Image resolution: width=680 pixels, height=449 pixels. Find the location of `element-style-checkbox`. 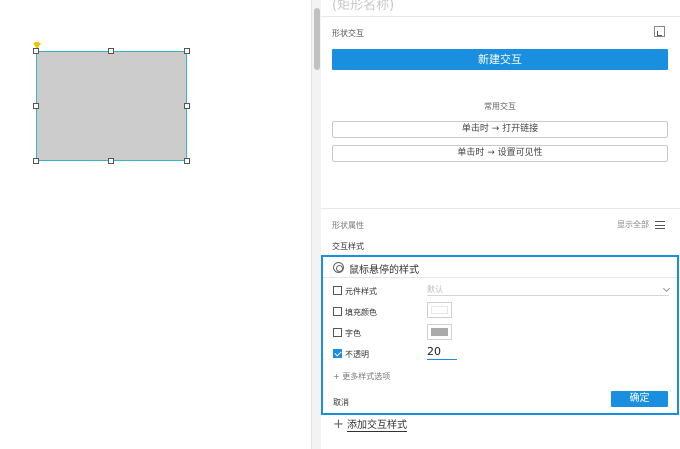

element-style-checkbox is located at coordinates (337, 290).